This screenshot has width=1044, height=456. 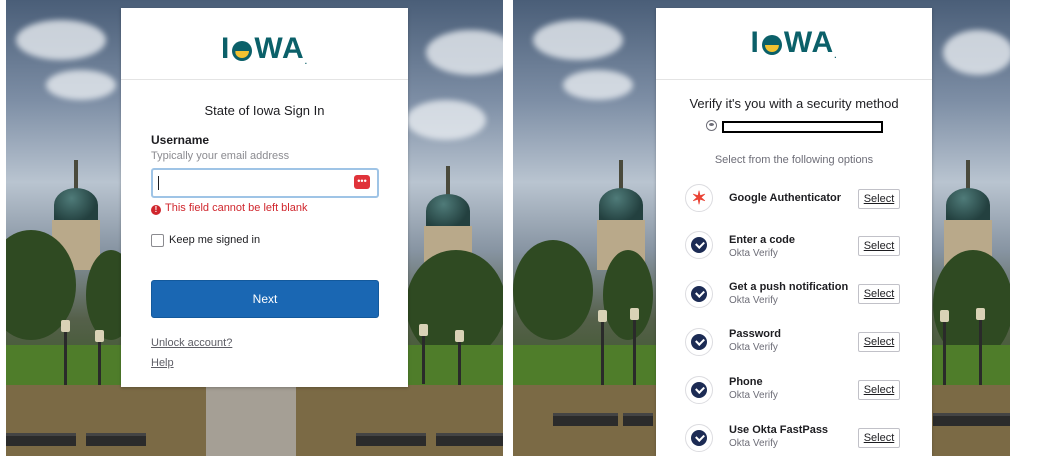 I want to click on verify-title: Verify it's you with a security method, so click(x=794, y=103).